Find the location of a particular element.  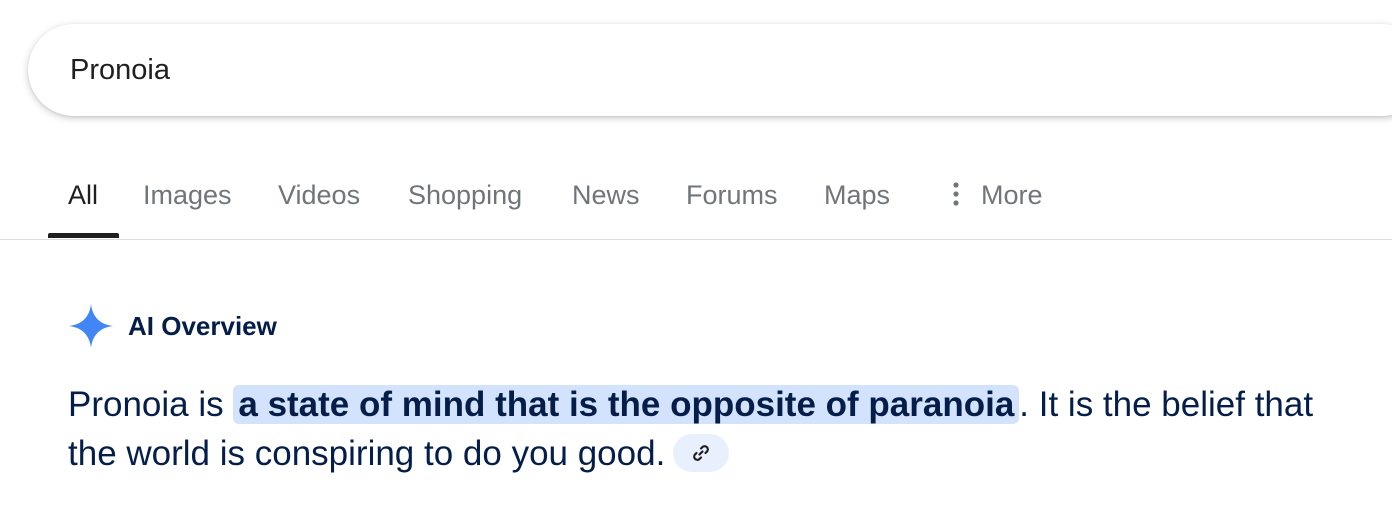

more-vert-icon is located at coordinates (956, 194).